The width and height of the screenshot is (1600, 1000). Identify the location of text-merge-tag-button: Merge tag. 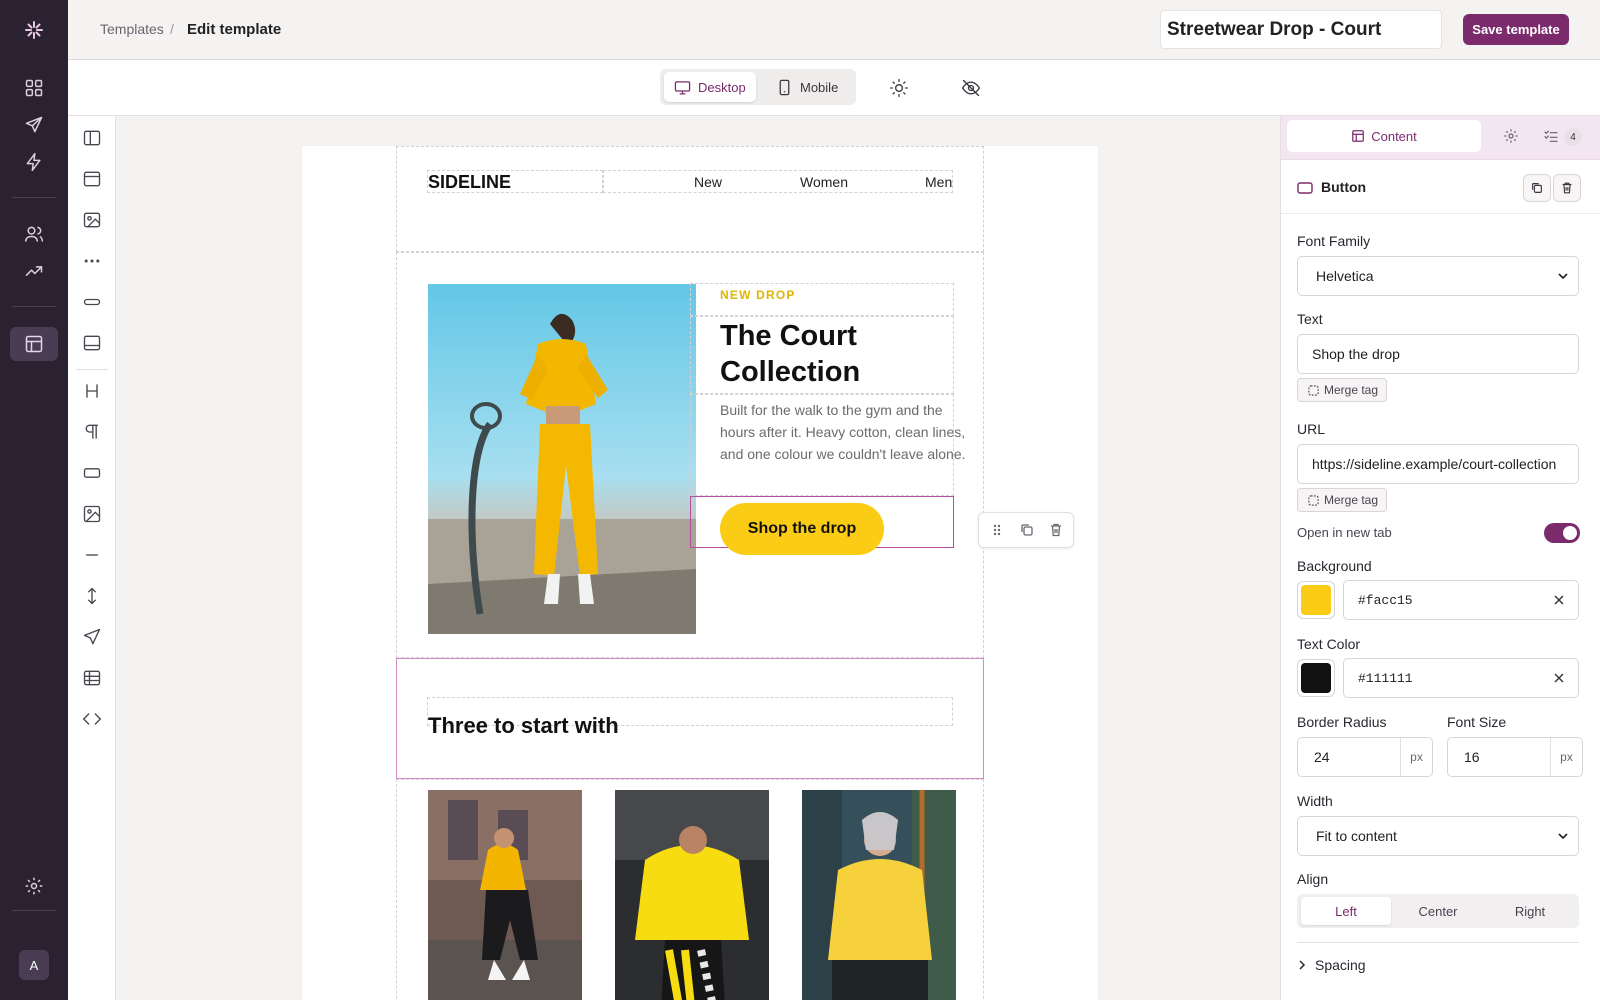
(1342, 390).